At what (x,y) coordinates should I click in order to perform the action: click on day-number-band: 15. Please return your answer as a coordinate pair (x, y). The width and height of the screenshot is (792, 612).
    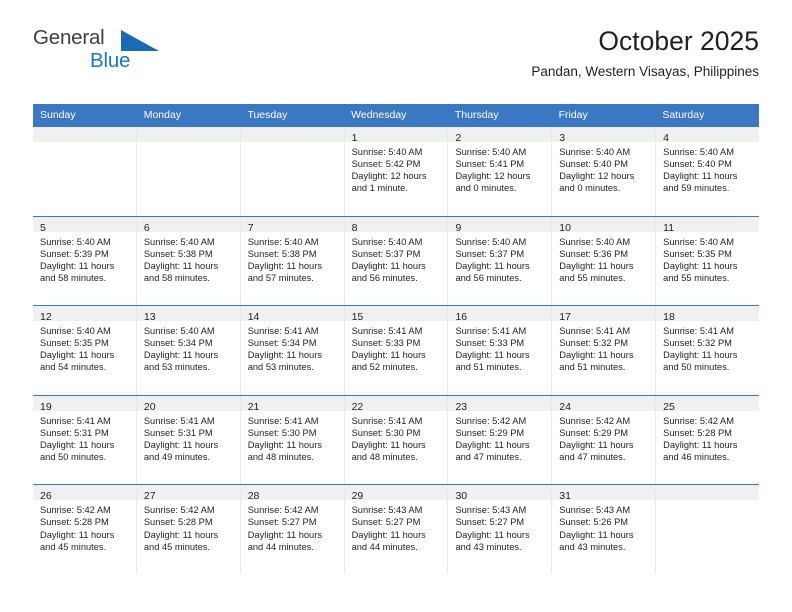
    Looking at the image, I should click on (396, 314).